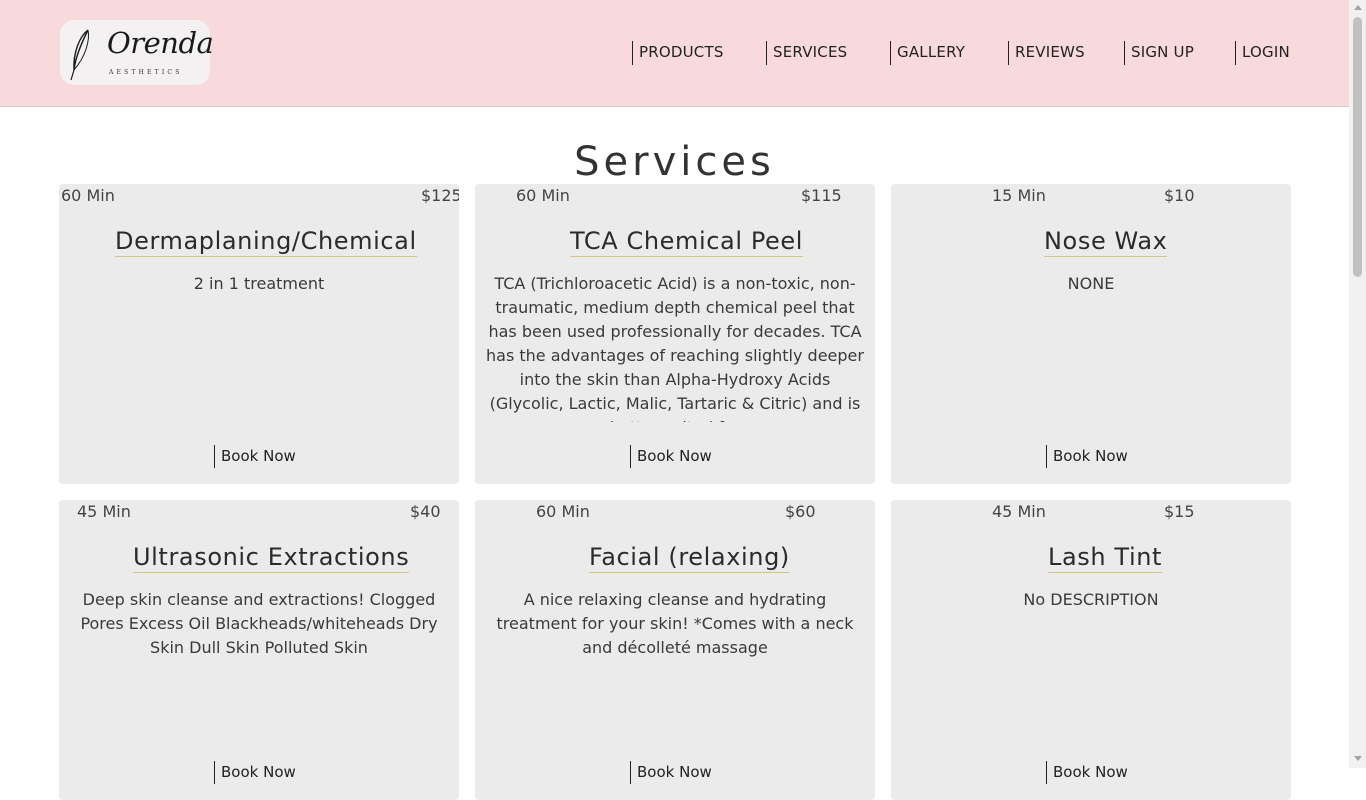 This screenshot has height=800, width=1366. I want to click on service-price: $15, so click(1179, 511).